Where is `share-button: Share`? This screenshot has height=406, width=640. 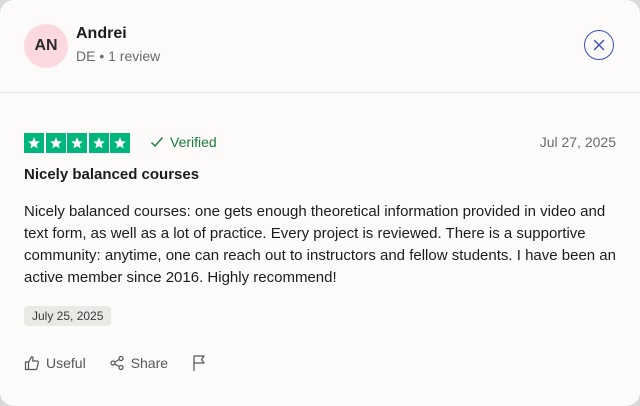
share-button: Share is located at coordinates (138, 363).